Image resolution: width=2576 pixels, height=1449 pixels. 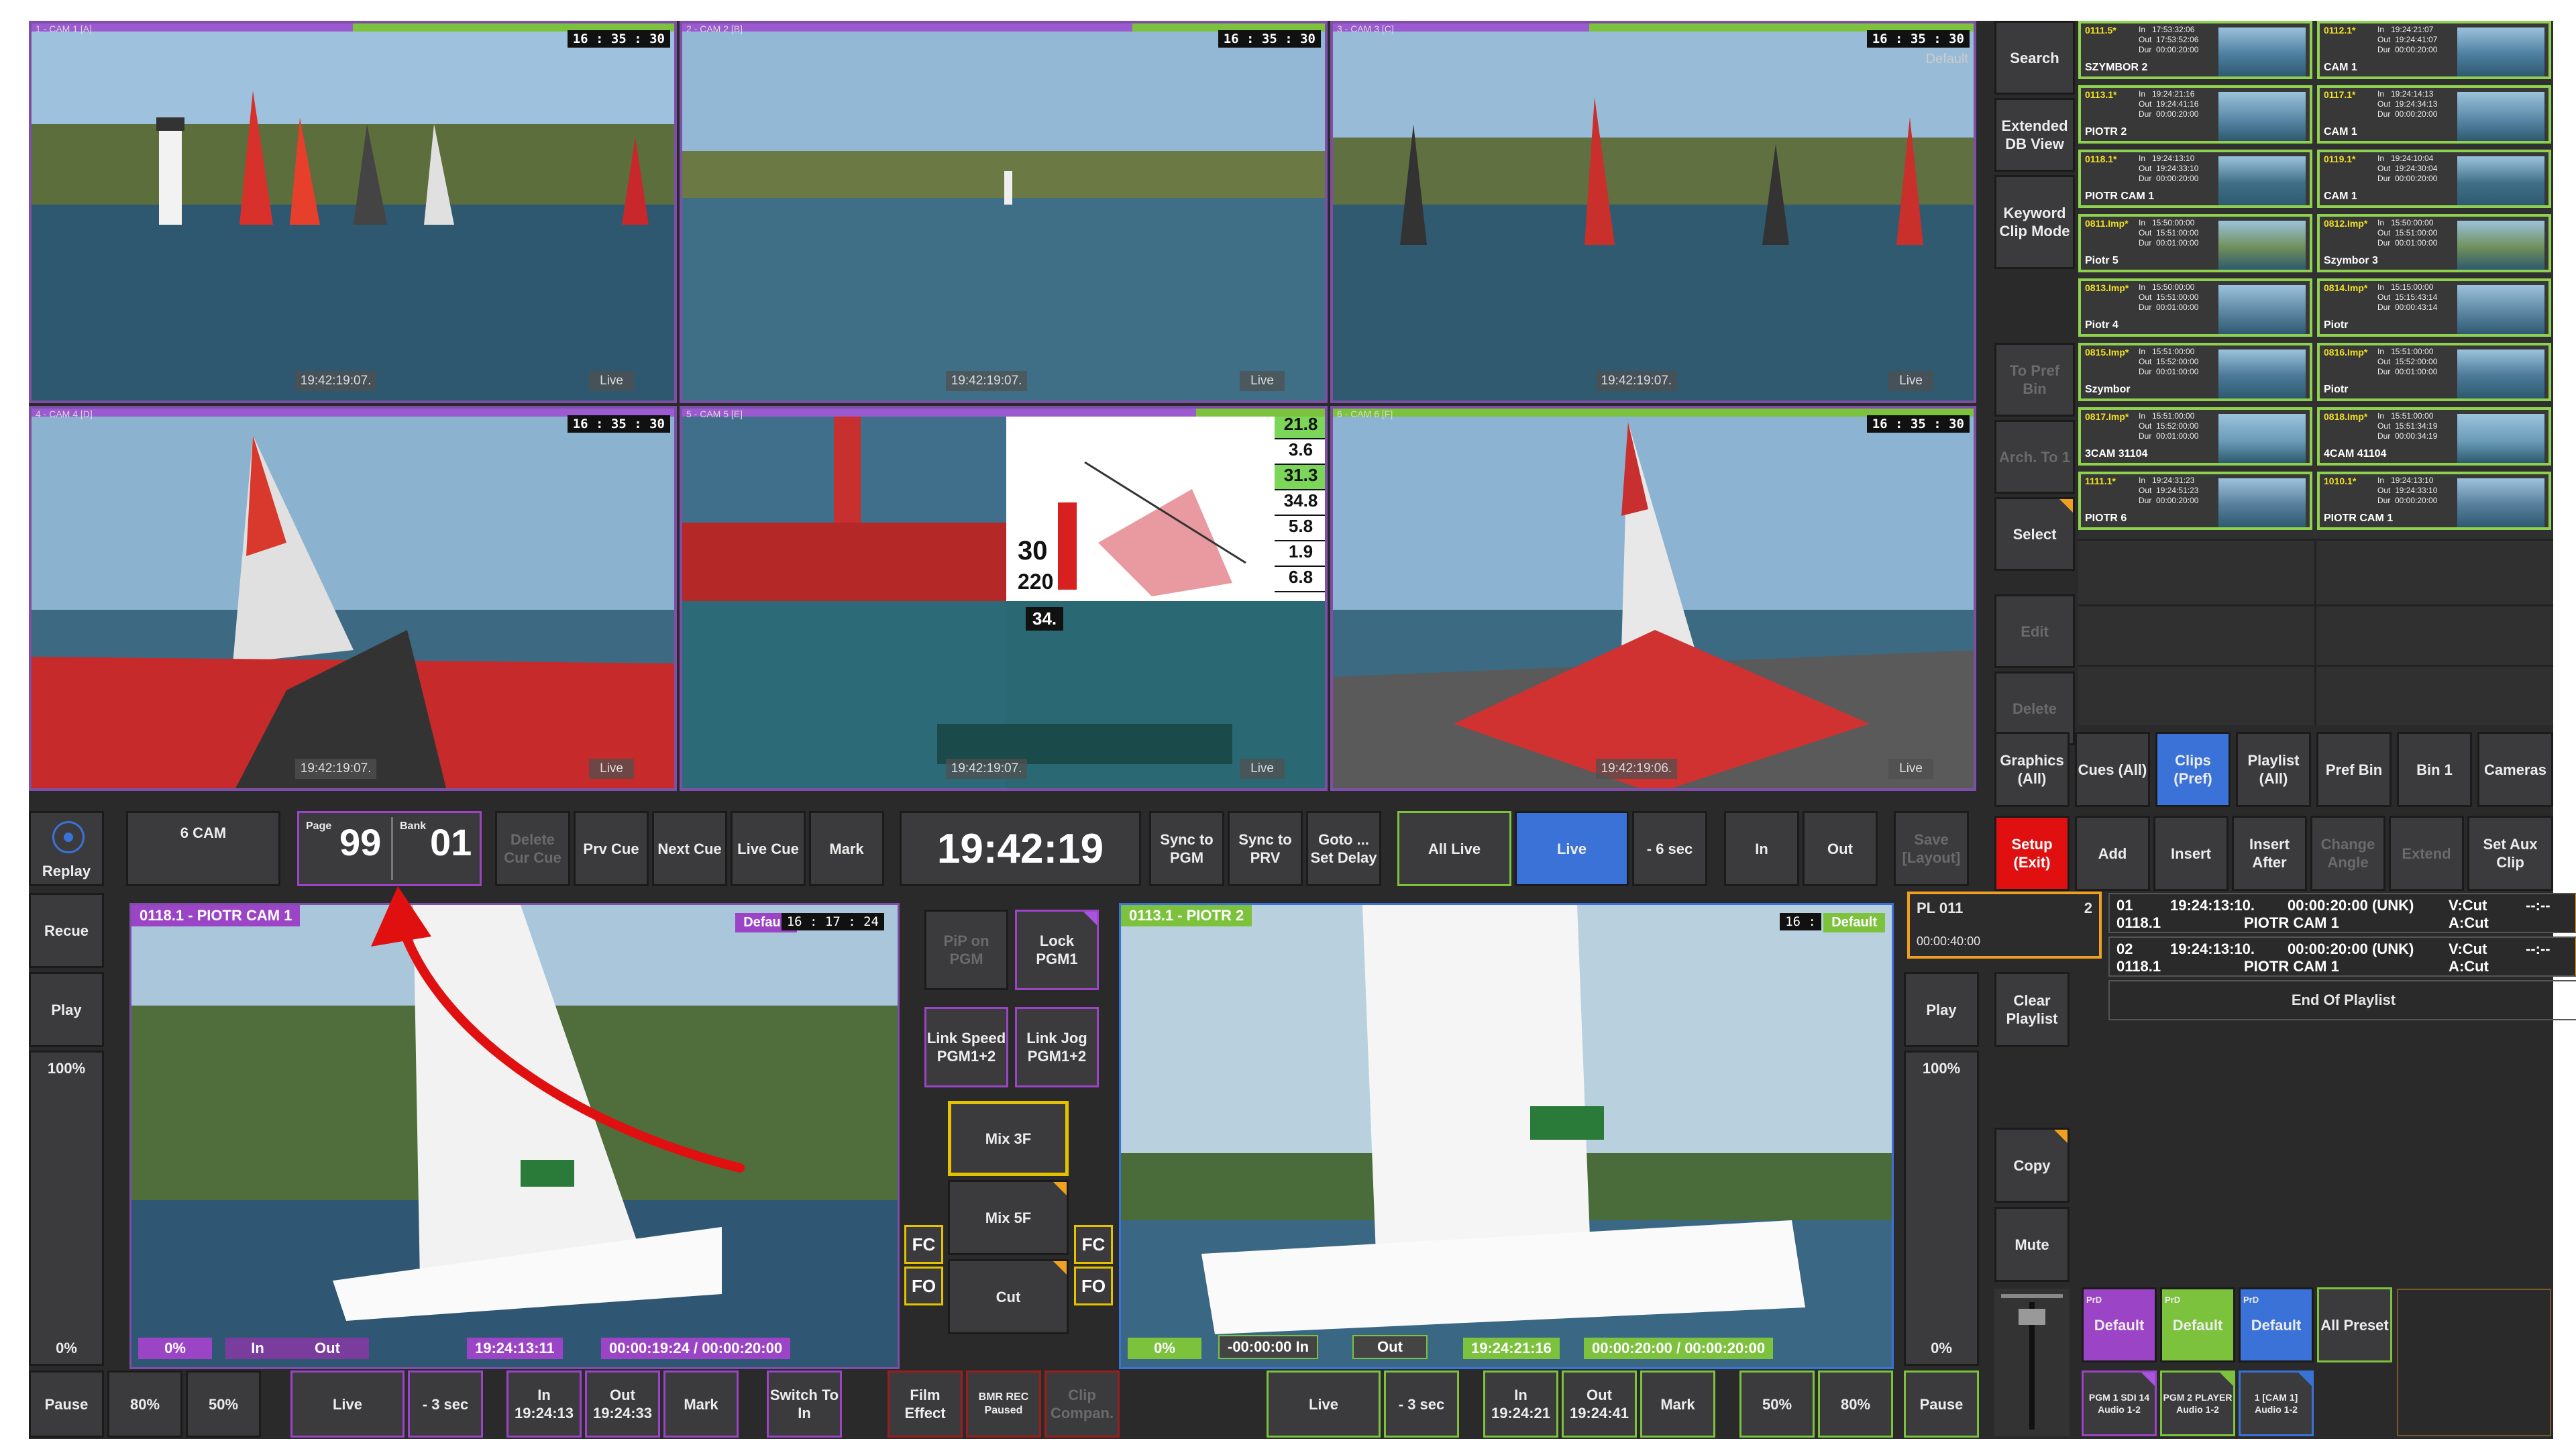 What do you see at coordinates (2004, 925) in the screenshot?
I see `playlist-header: PL 011 2 00:00:40:00` at bounding box center [2004, 925].